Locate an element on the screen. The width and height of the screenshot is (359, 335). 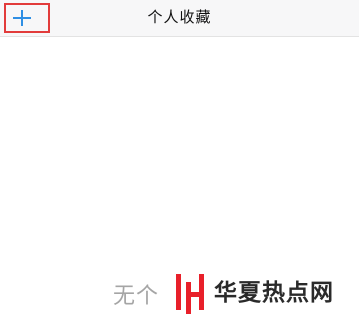
page-title: 个人收藏 is located at coordinates (179, 17).